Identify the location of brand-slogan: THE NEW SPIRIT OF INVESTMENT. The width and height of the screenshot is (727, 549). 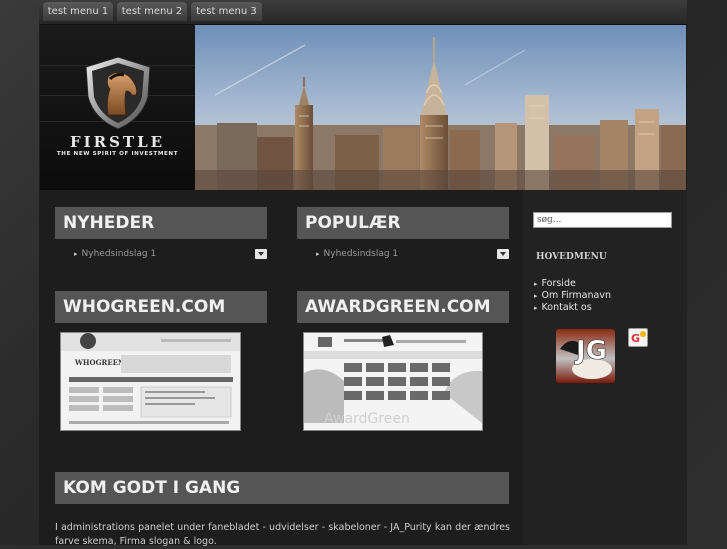
(117, 154).